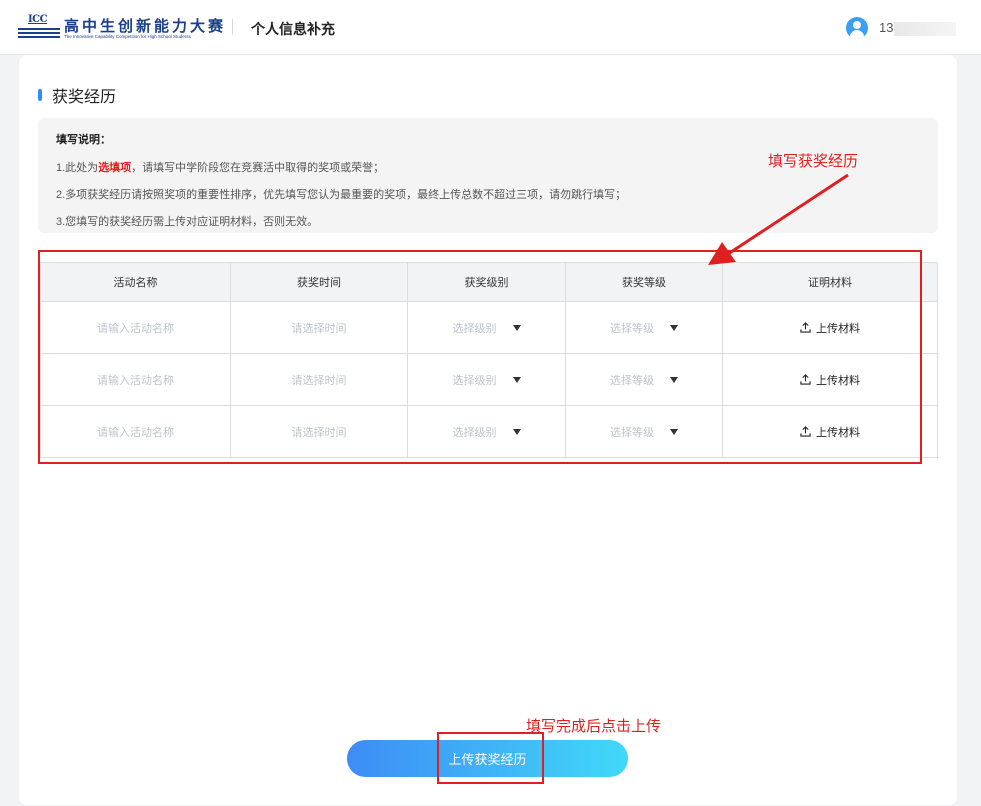 The image size is (981, 806). Describe the element at coordinates (490, 758) in the screenshot. I see `annotation-submit-box` at that location.